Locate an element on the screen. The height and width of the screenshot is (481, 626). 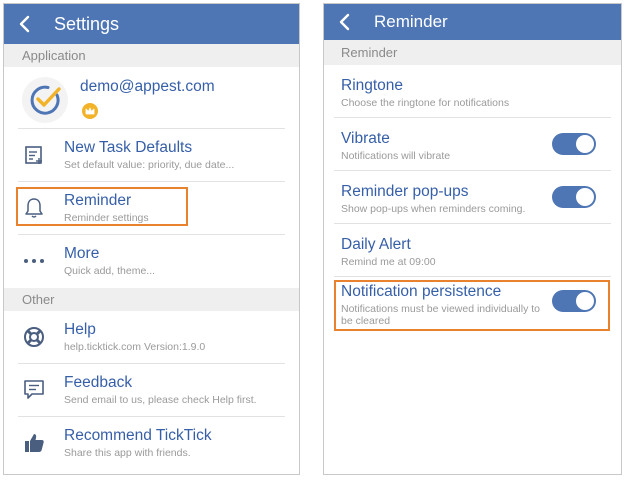
reminder-highlight-box is located at coordinates (102, 206).